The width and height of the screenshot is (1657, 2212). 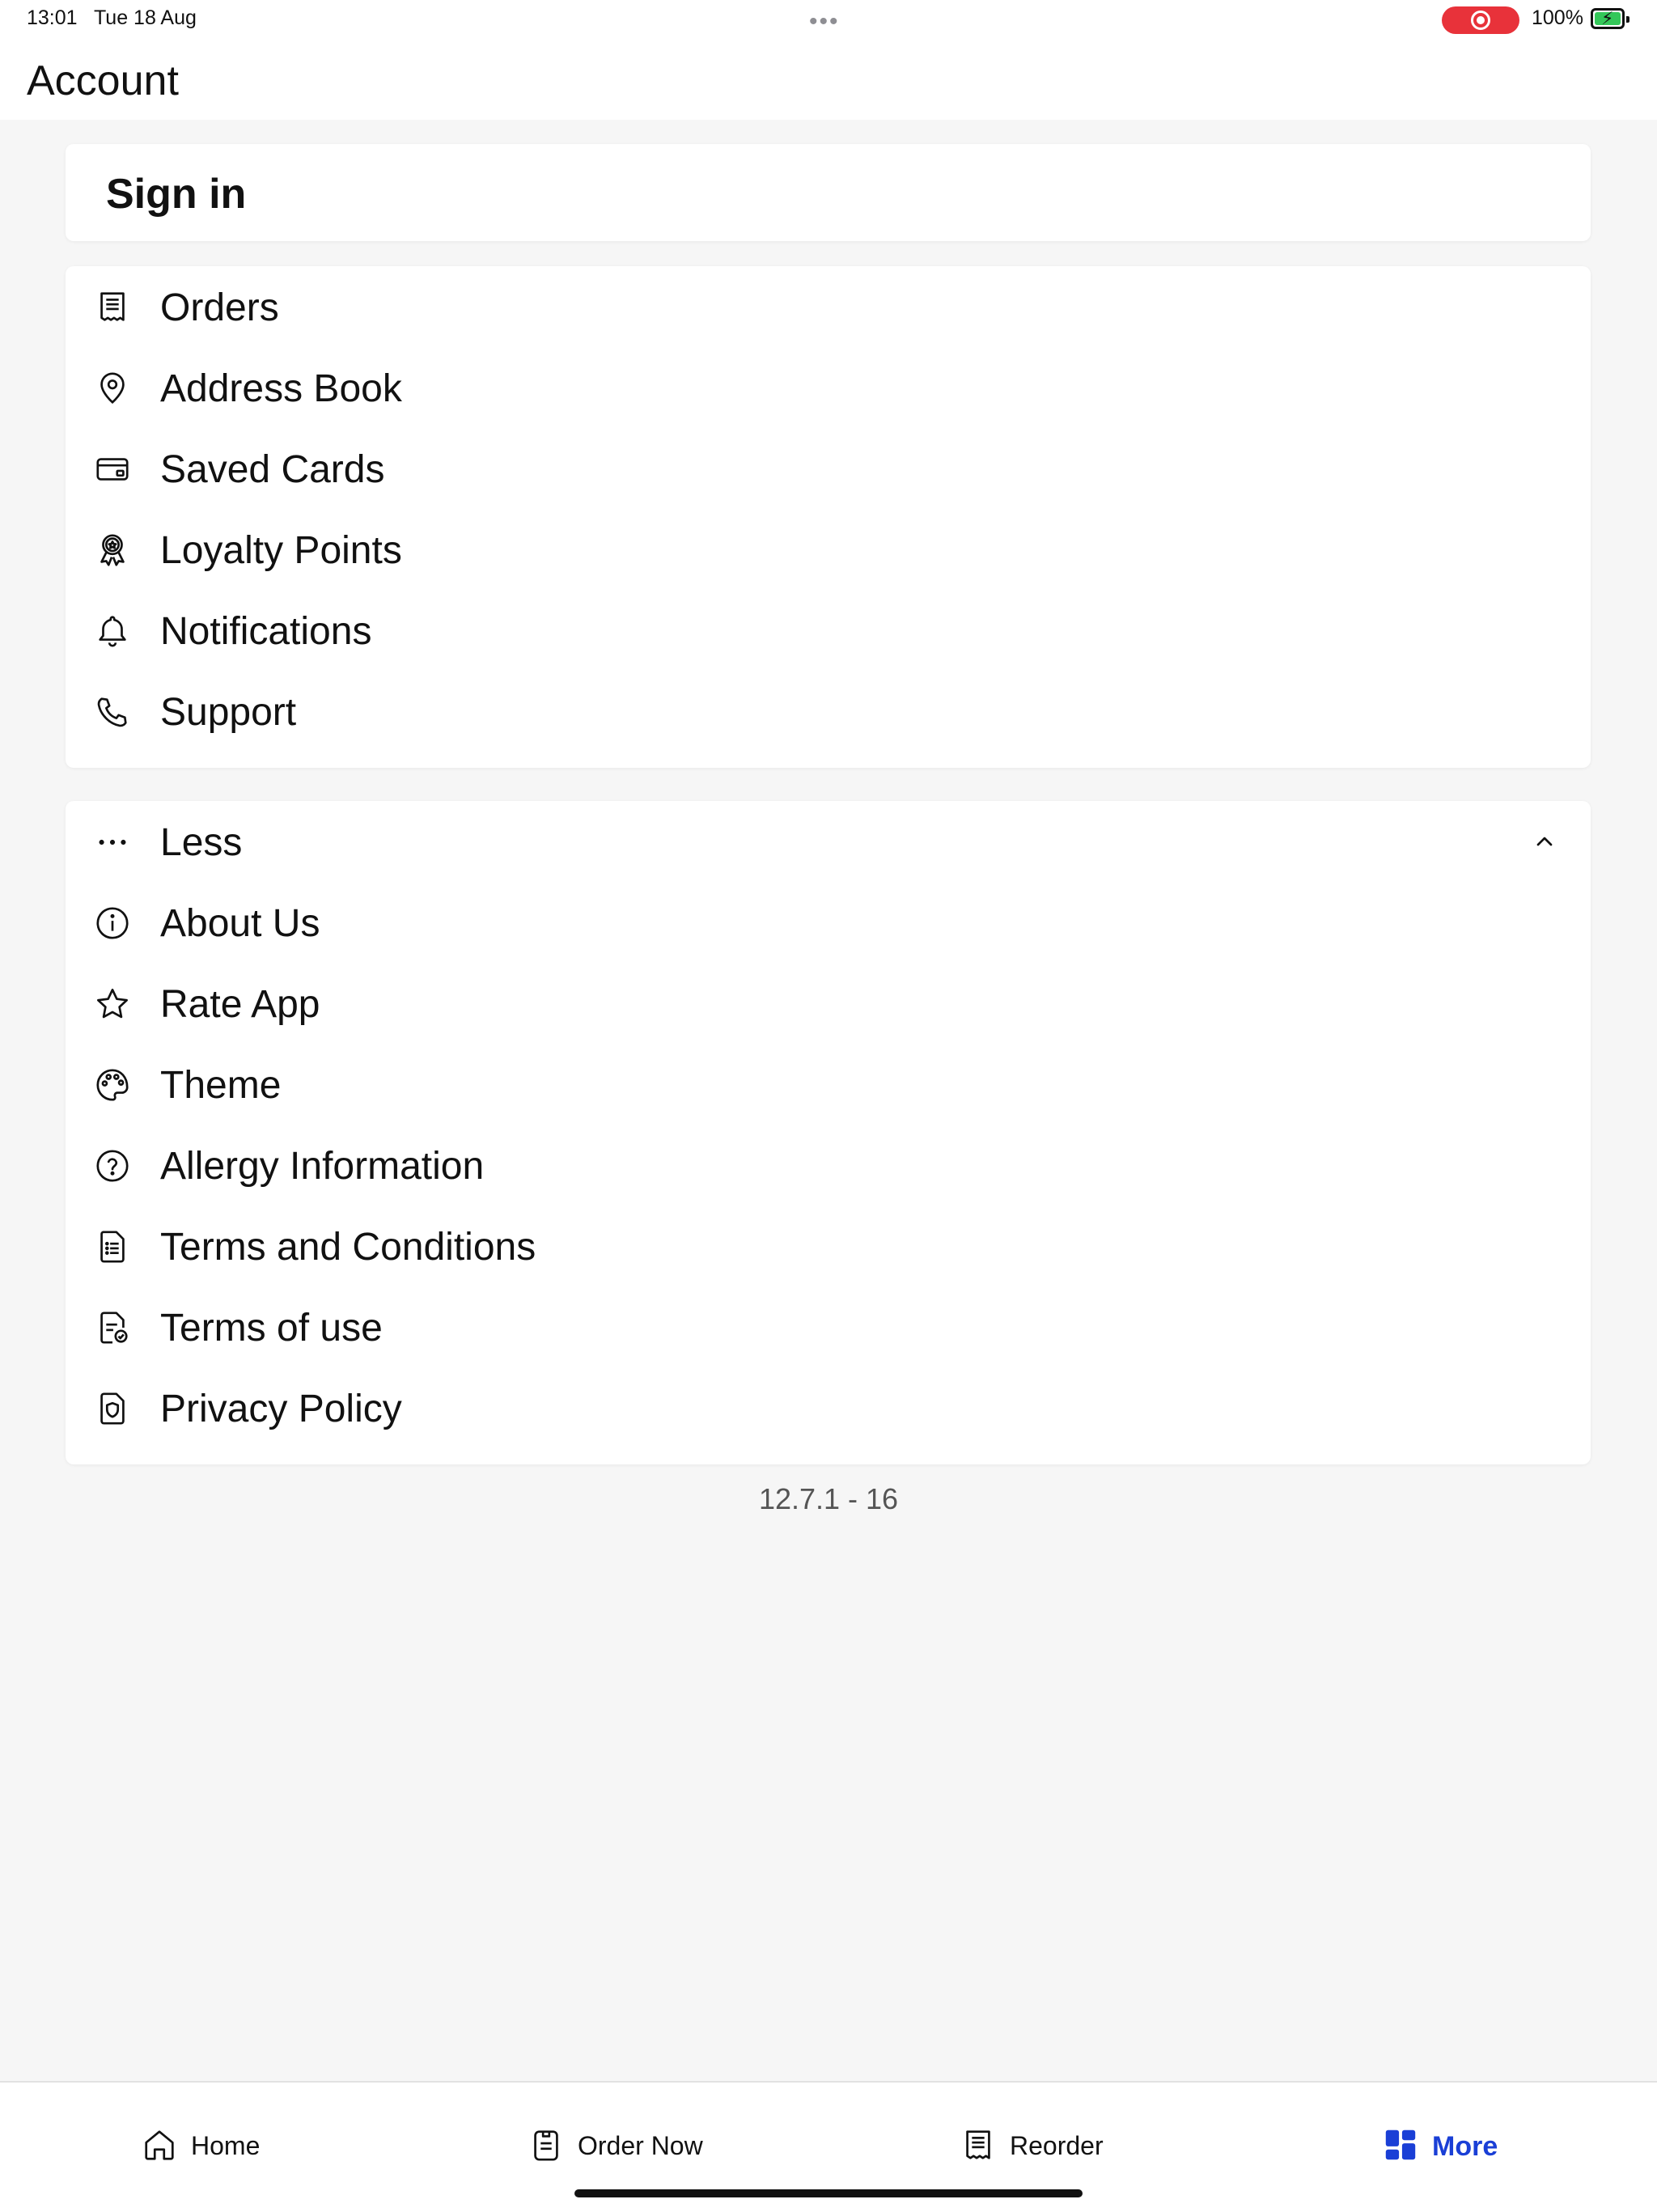 What do you see at coordinates (219, 307) in the screenshot?
I see `menu-item-label: Orders` at bounding box center [219, 307].